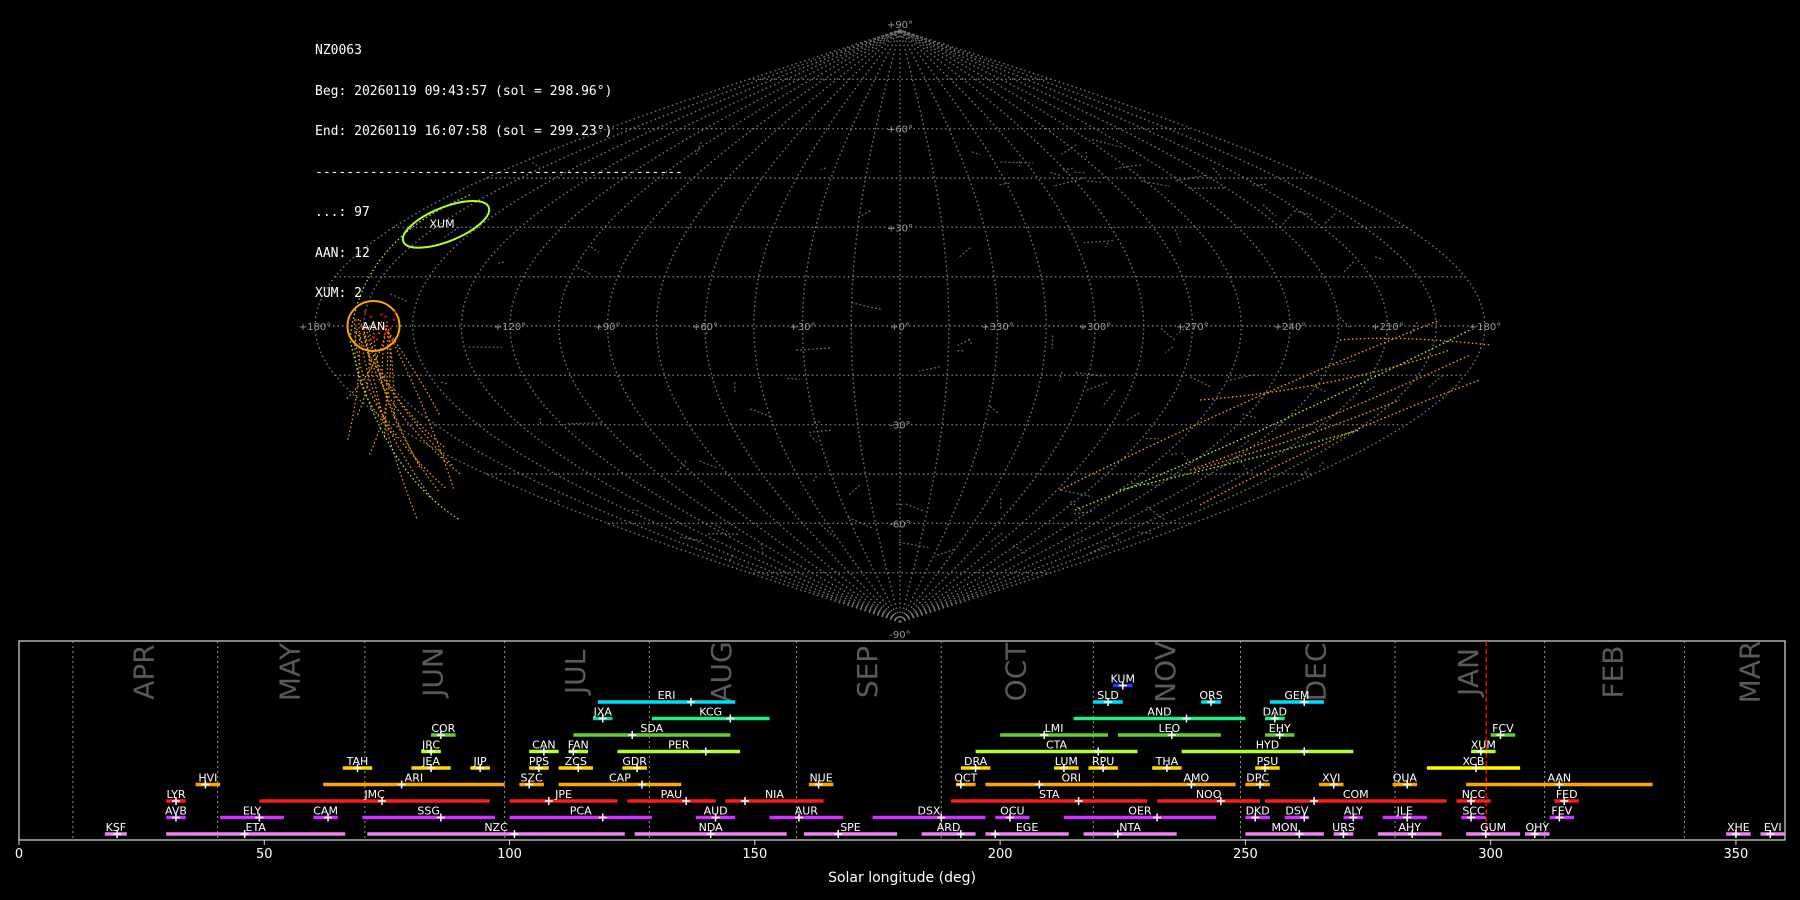 This screenshot has height=900, width=1800. Describe the element at coordinates (867, 672) in the screenshot. I see `month-label: SEP` at that location.